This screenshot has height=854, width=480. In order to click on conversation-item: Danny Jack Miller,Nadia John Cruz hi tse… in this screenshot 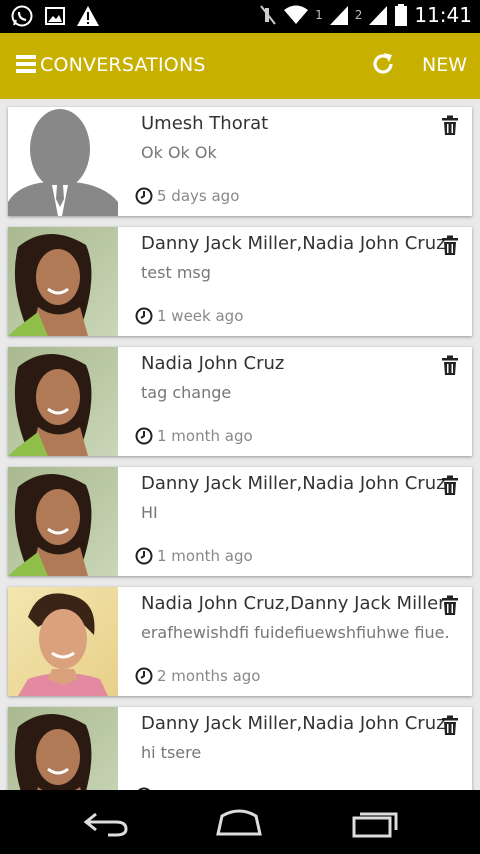, I will do `click(240, 748)`.